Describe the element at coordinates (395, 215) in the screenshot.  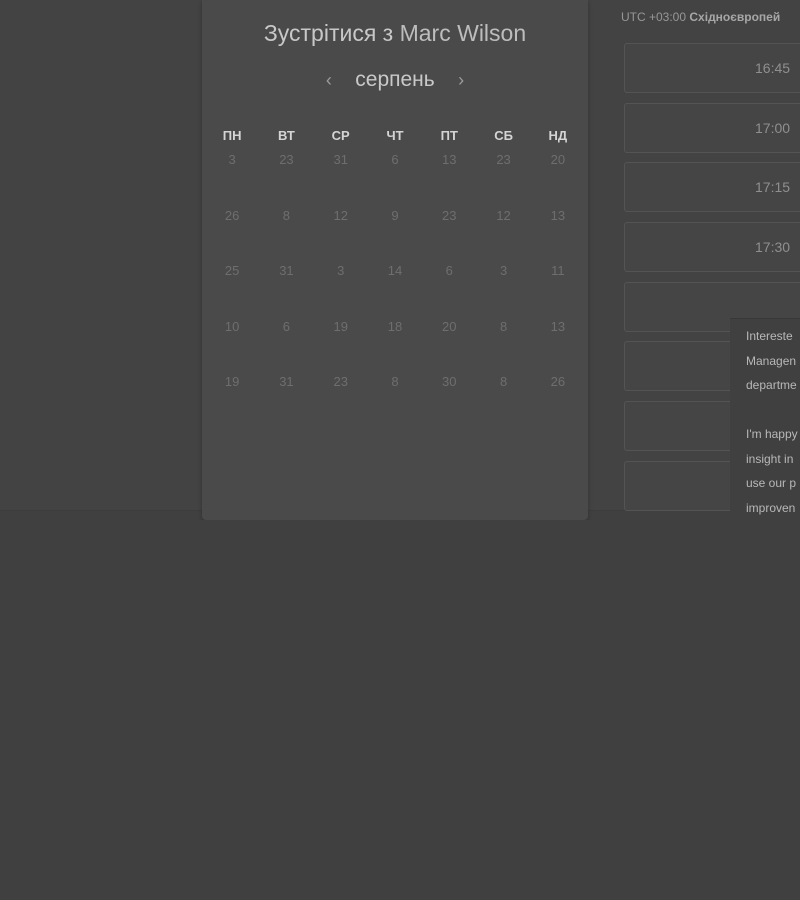
I see `calendar-day: 9` at that location.